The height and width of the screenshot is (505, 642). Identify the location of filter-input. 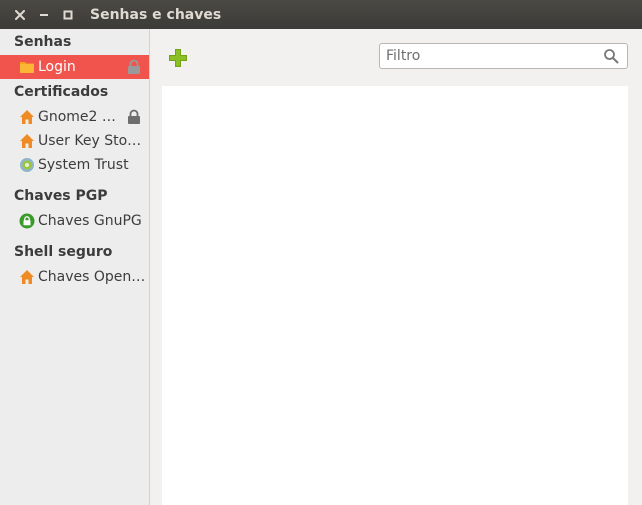
(491, 56).